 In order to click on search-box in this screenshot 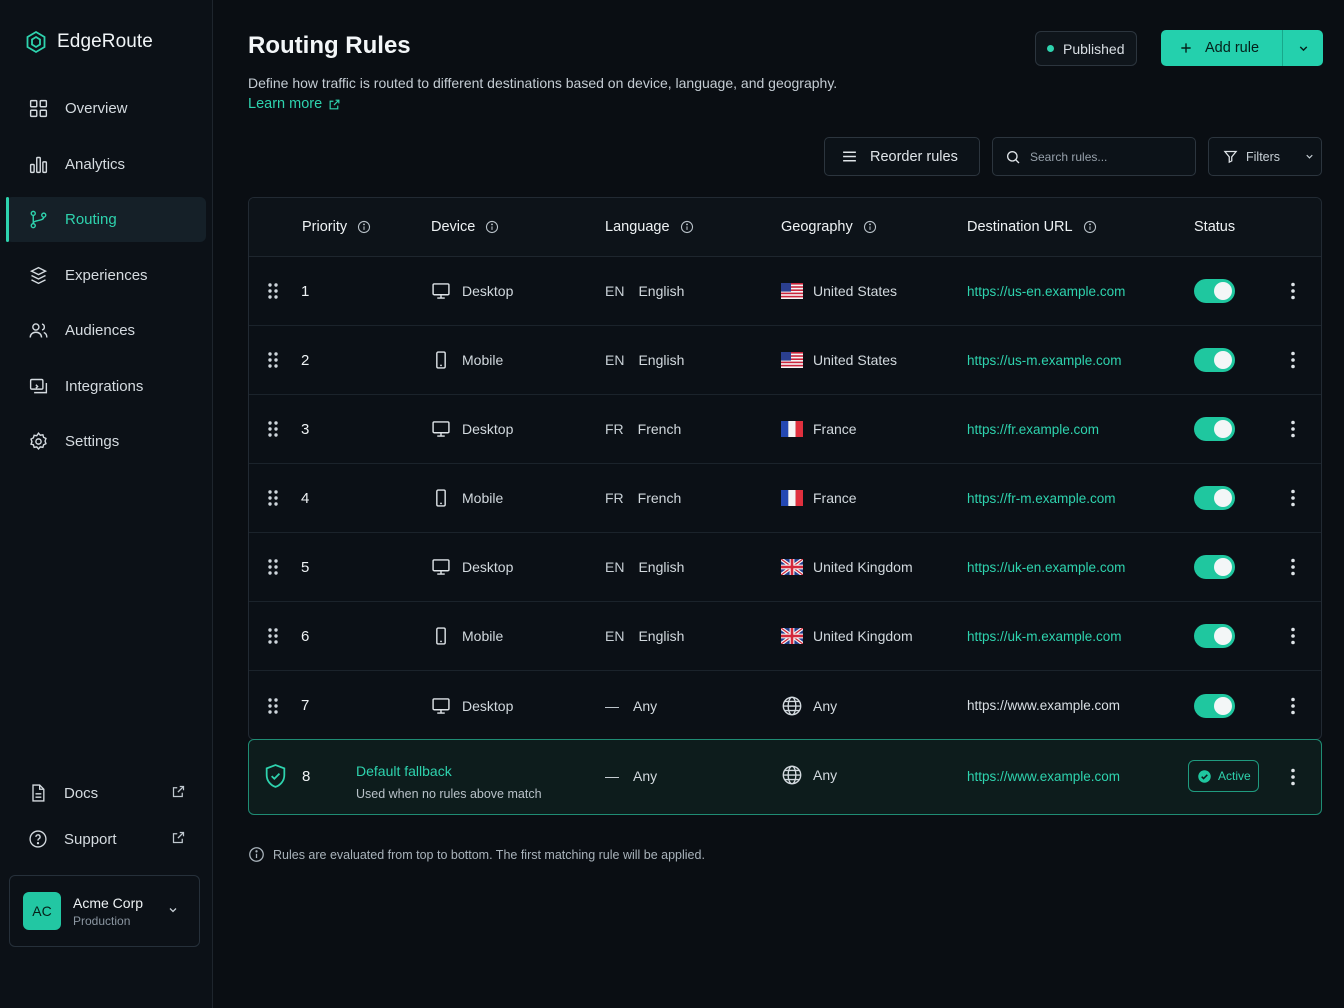, I will do `click(1094, 156)`.